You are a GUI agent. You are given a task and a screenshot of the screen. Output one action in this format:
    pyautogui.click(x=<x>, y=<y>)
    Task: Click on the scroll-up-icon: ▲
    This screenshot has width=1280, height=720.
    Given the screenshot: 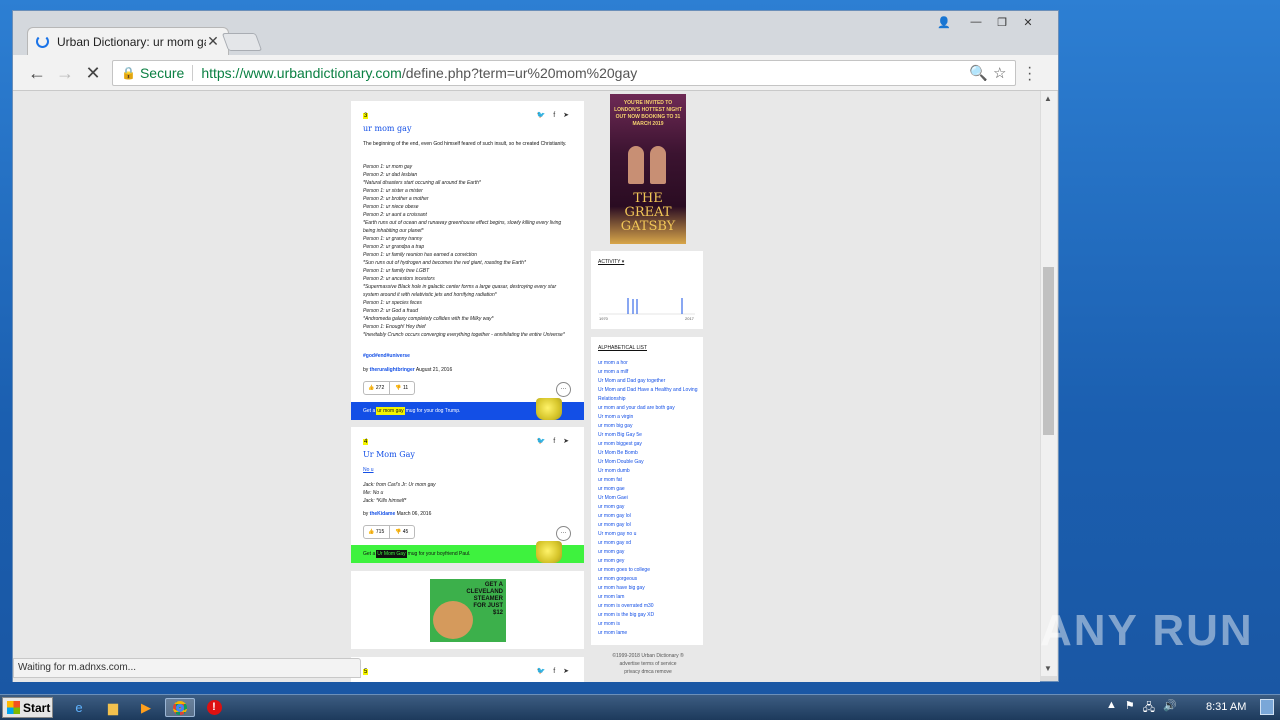 What is the action you would take?
    pyautogui.click(x=1048, y=98)
    